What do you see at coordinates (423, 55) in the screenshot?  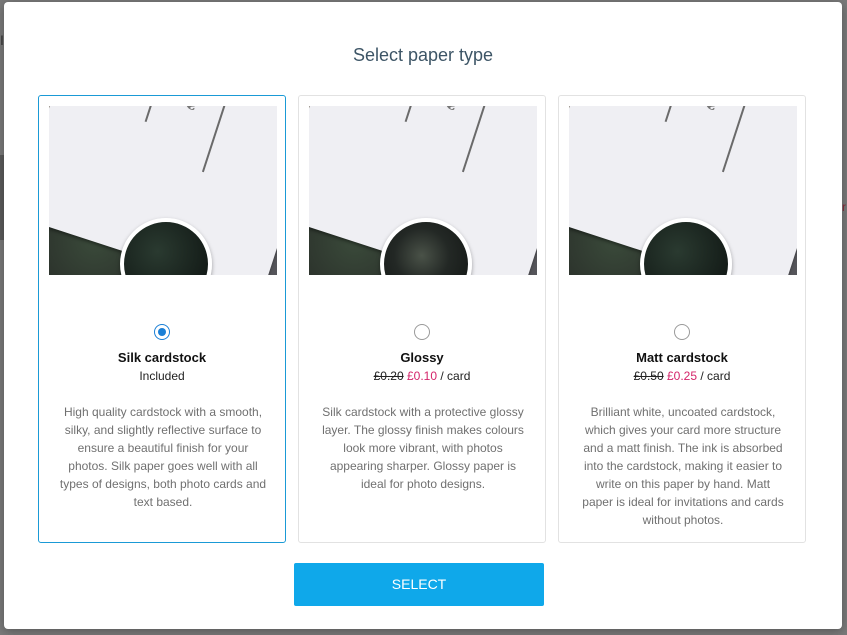 I see `modal-title: Select paper type` at bounding box center [423, 55].